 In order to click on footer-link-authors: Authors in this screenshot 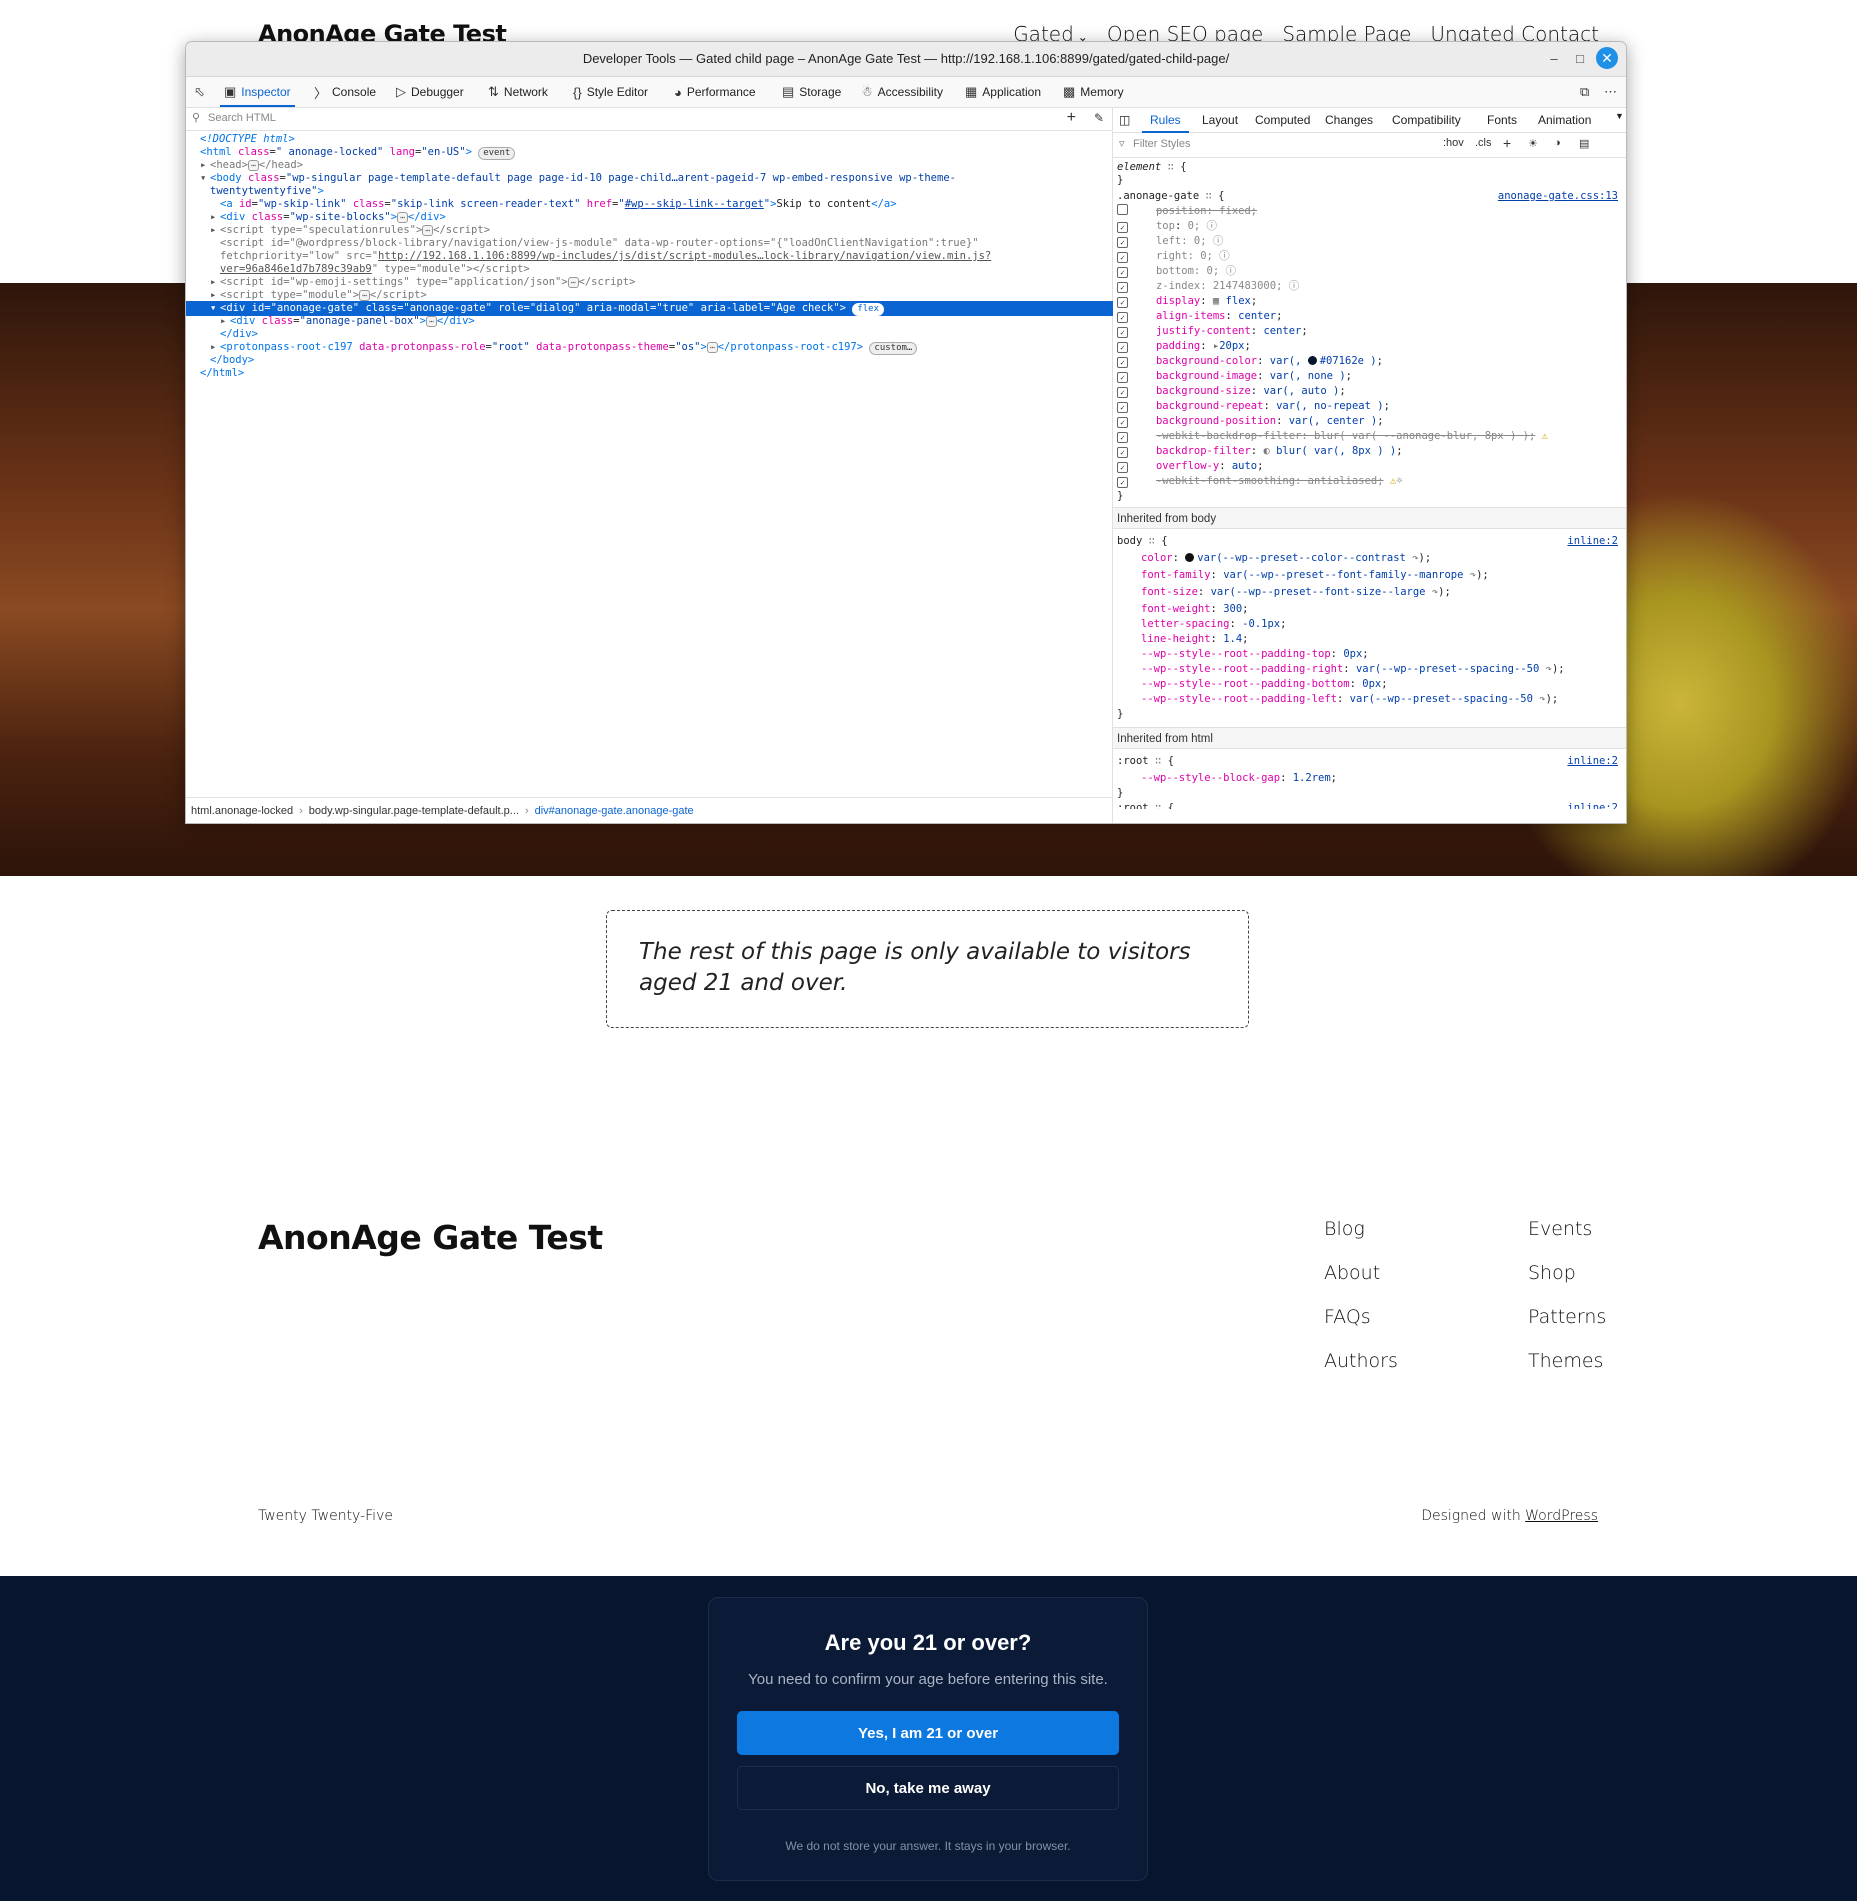, I will do `click(1361, 1361)`.